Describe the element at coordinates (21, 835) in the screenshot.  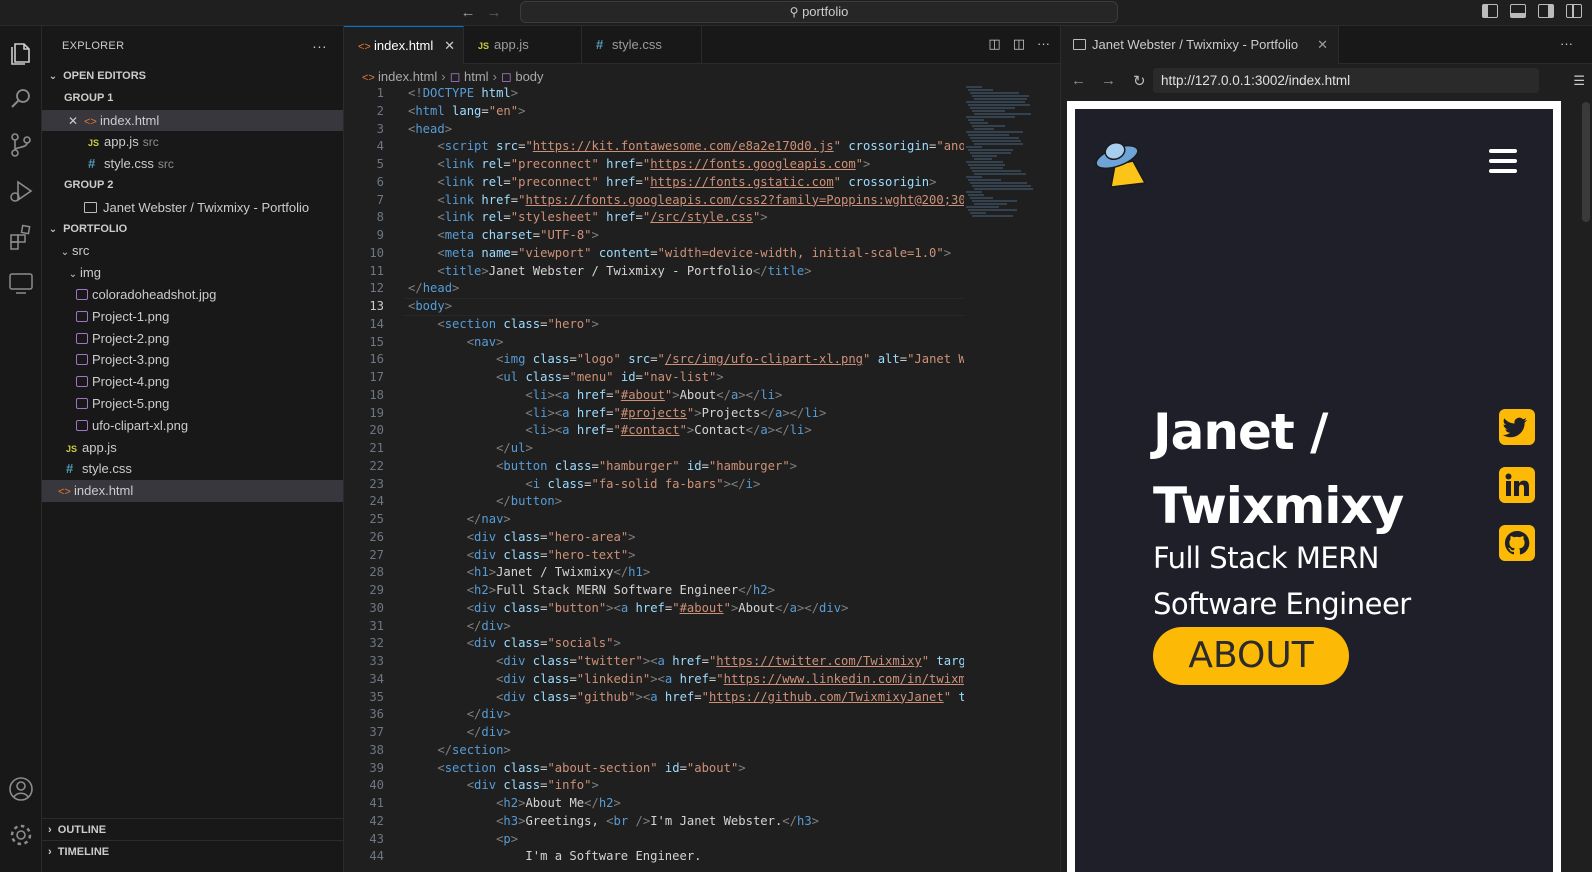
I see `settings-gear-icon` at that location.